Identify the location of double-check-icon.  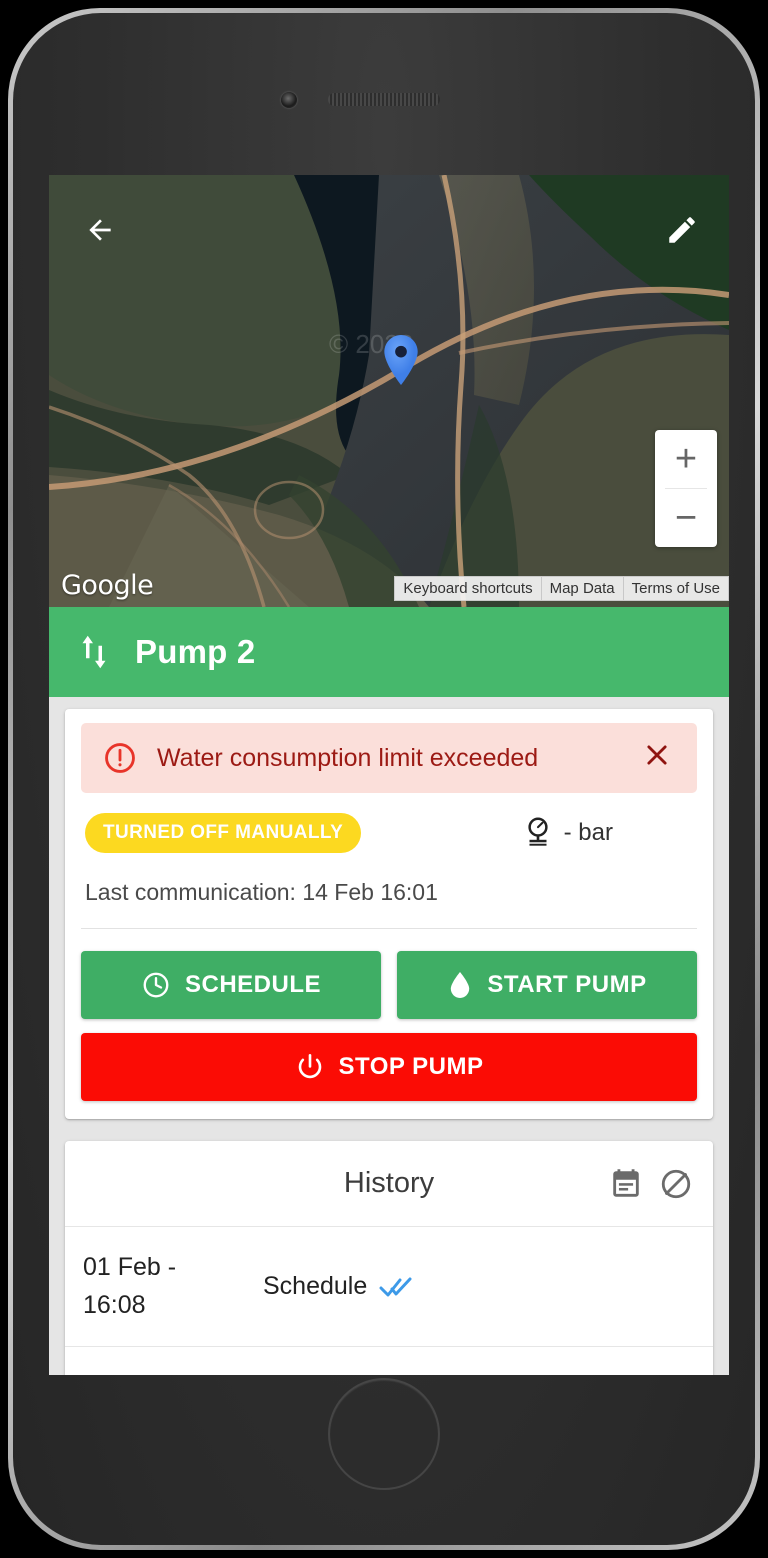
(395, 1286).